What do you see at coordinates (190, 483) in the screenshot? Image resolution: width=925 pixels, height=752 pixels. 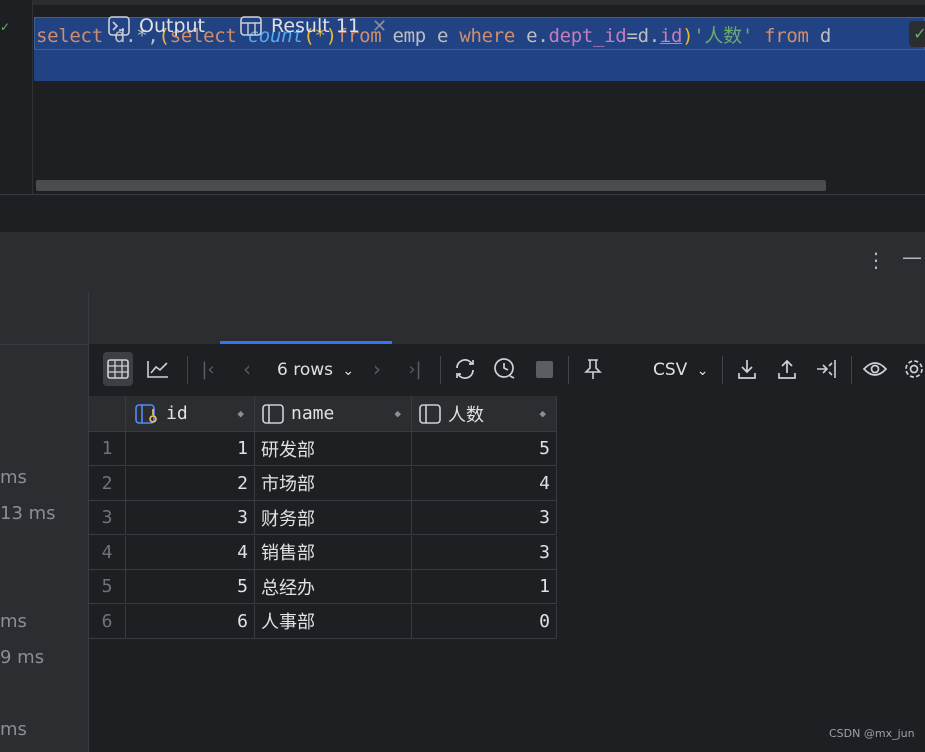 I see `cell-id: 2` at bounding box center [190, 483].